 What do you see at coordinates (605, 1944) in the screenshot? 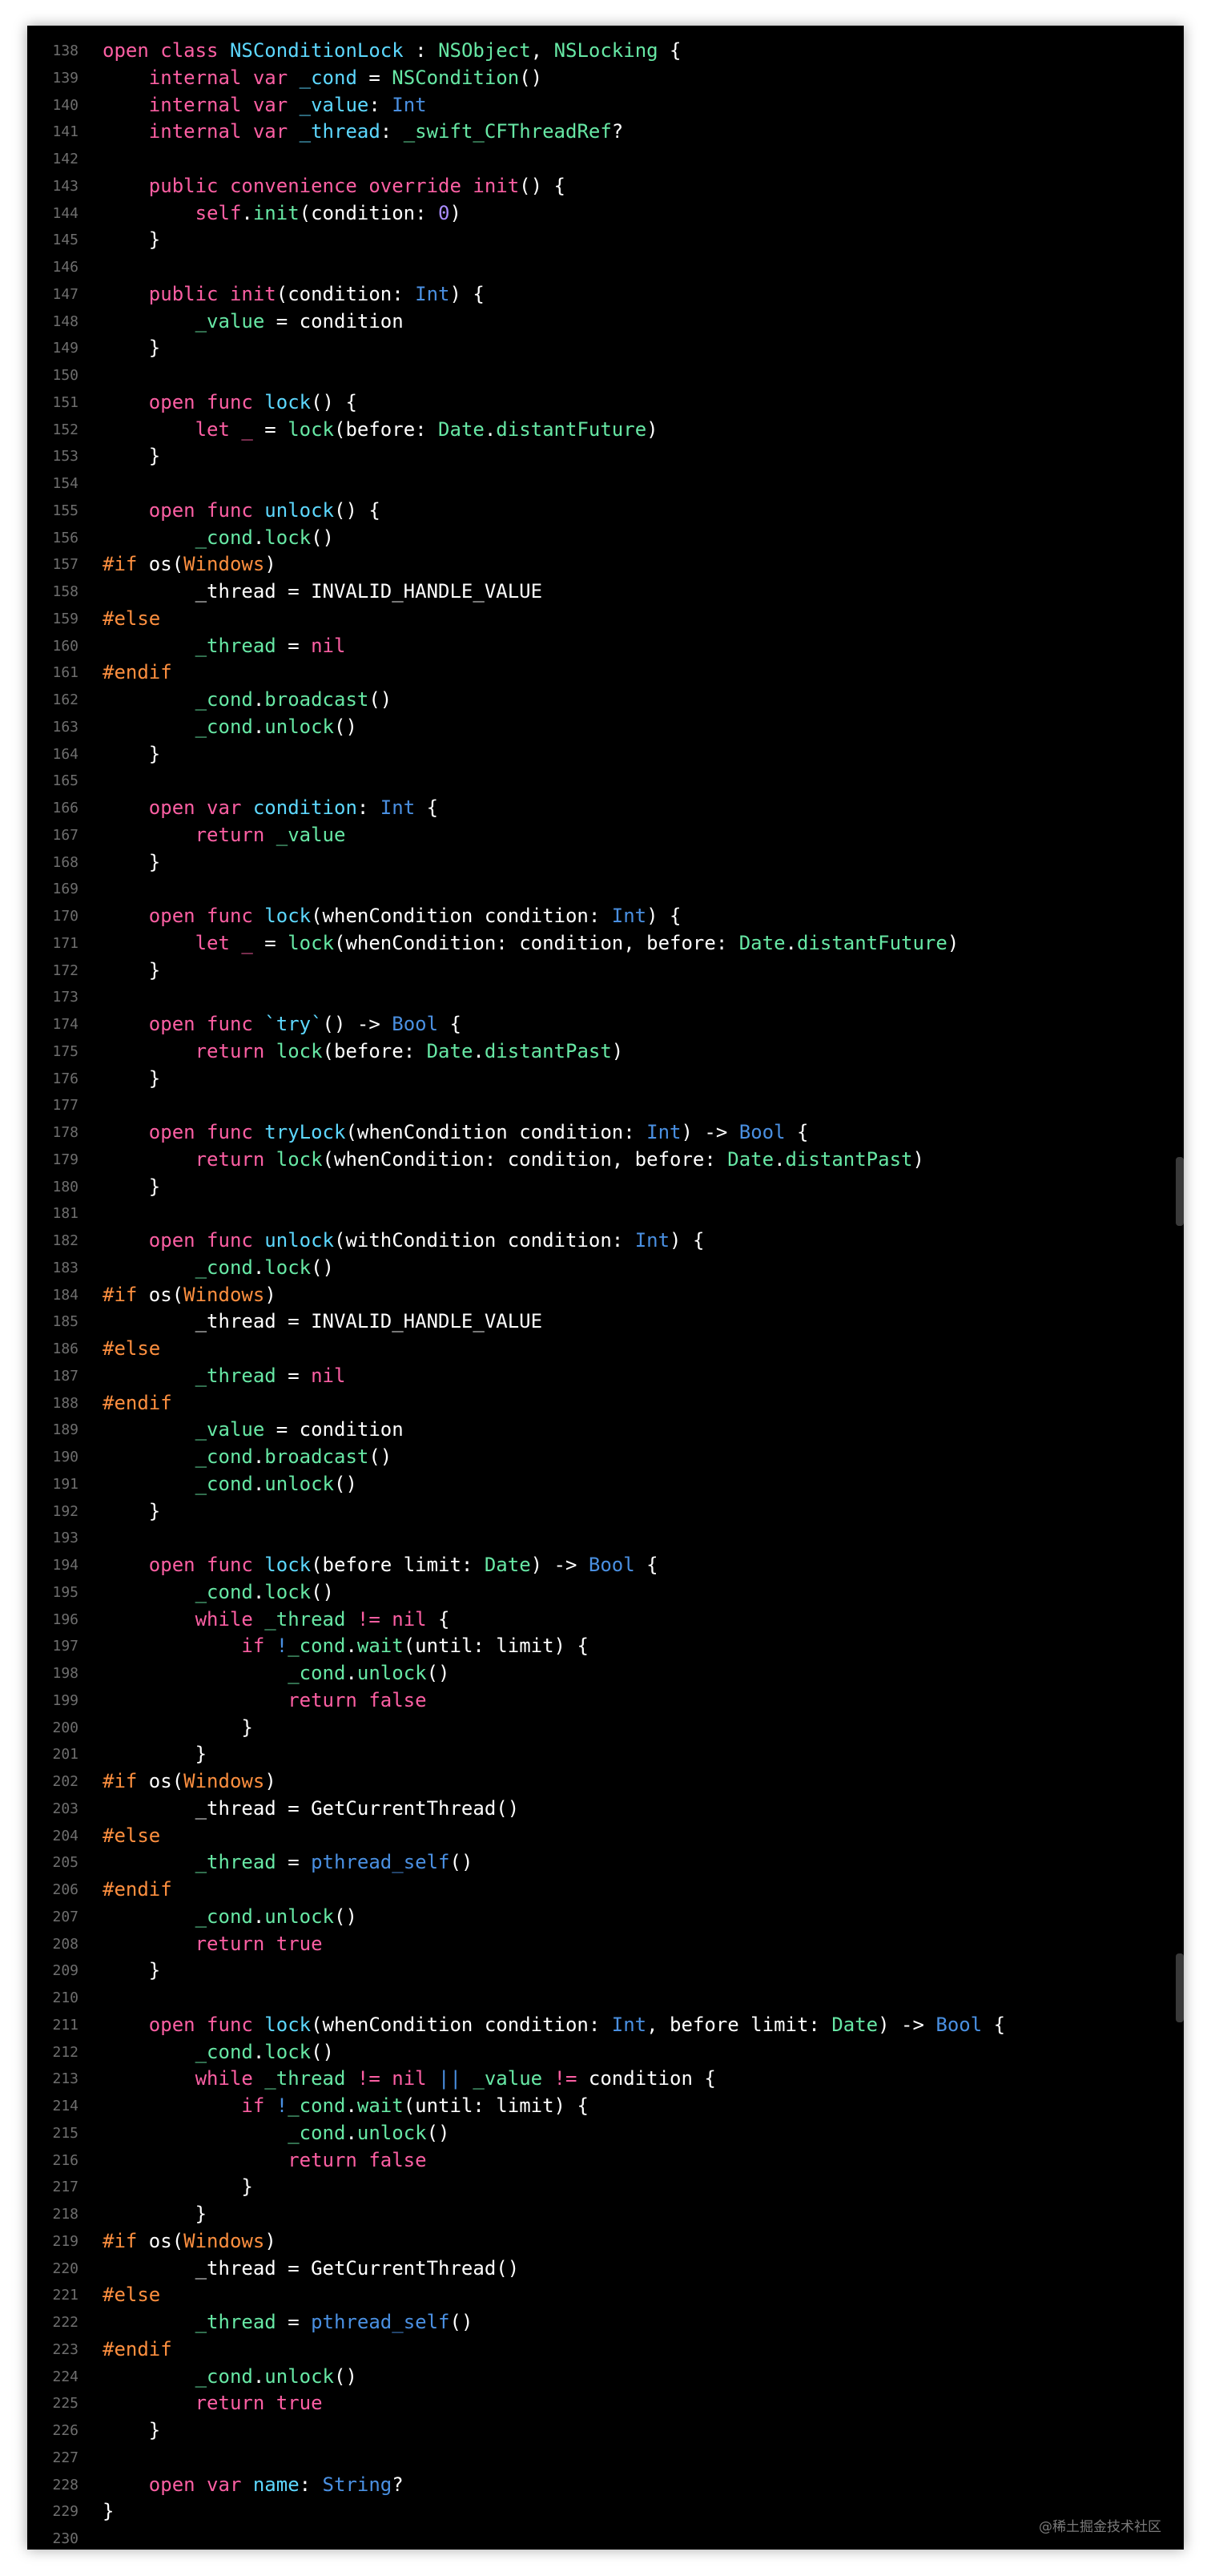
I see `code-line: 208 return true` at bounding box center [605, 1944].